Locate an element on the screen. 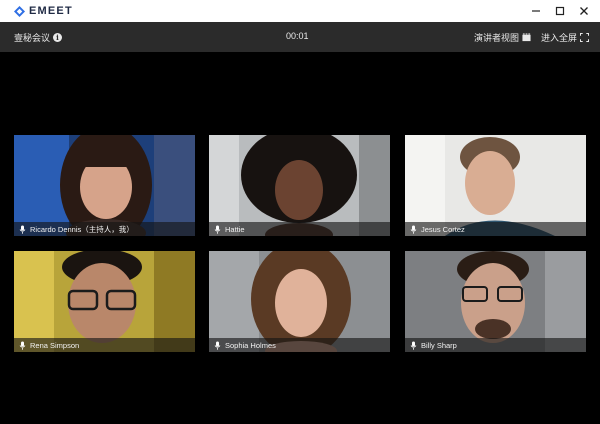  meeting-toolbar: 壹秘会议 i 00:01 演讲者视图 进入全屏 is located at coordinates (300, 37).